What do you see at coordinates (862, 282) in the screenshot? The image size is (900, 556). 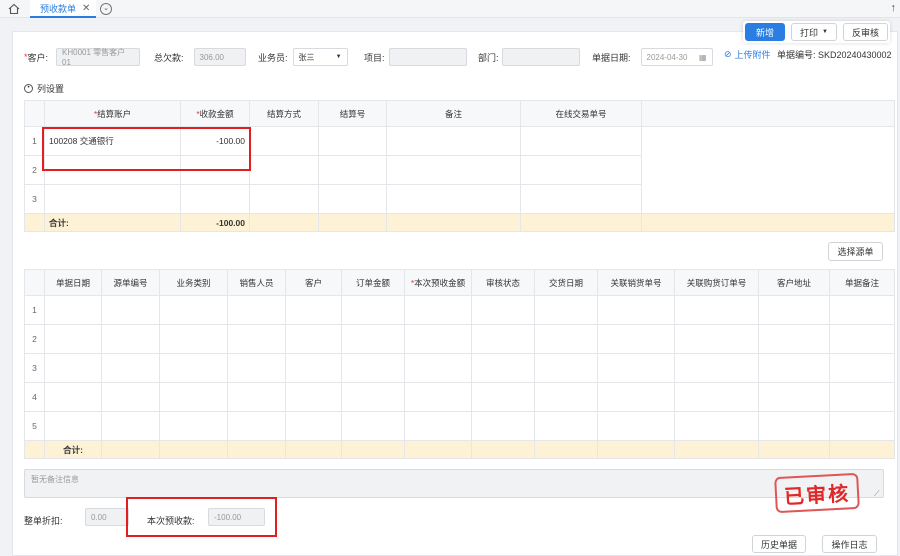 I see `column-header: 单据备注` at bounding box center [862, 282].